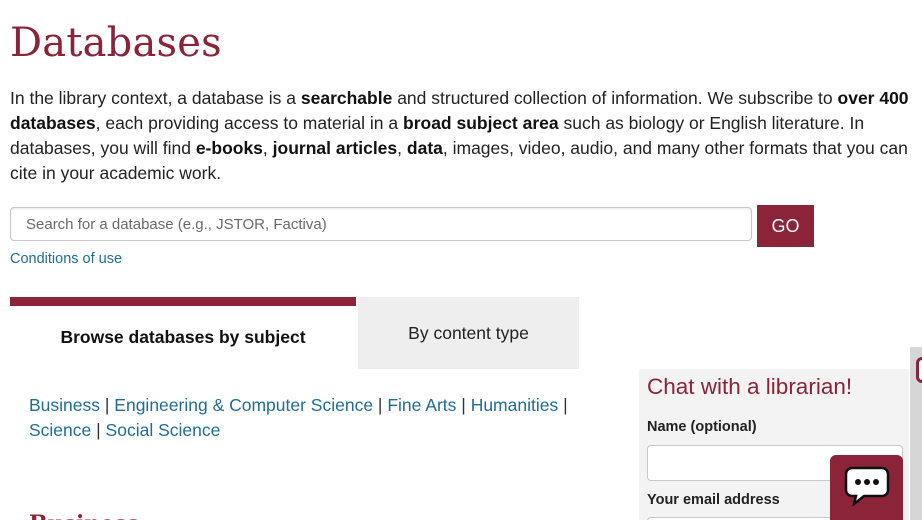  Describe the element at coordinates (713, 500) in the screenshot. I see `chat-email-label: Your email address` at that location.